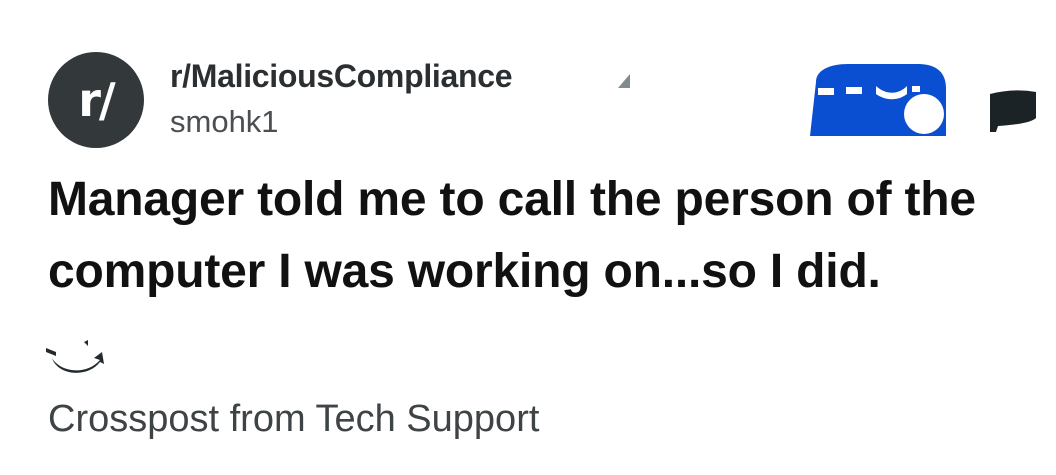 The height and width of the screenshot is (475, 1056). Describe the element at coordinates (624, 81) in the screenshot. I see `corner-triangle-icon` at that location.